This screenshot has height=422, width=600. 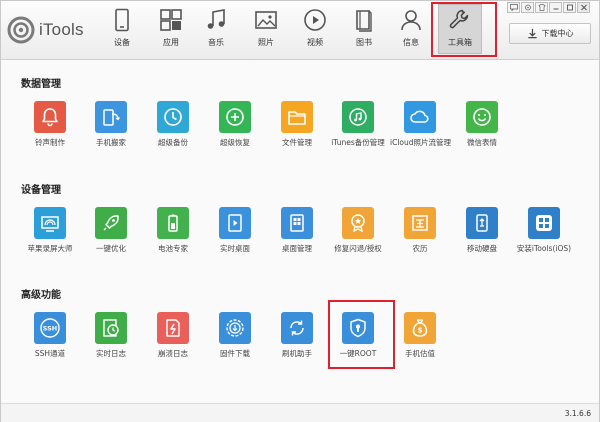 I want to click on tool-ssh-tunnel: SSH SSH通道, so click(x=50, y=335).